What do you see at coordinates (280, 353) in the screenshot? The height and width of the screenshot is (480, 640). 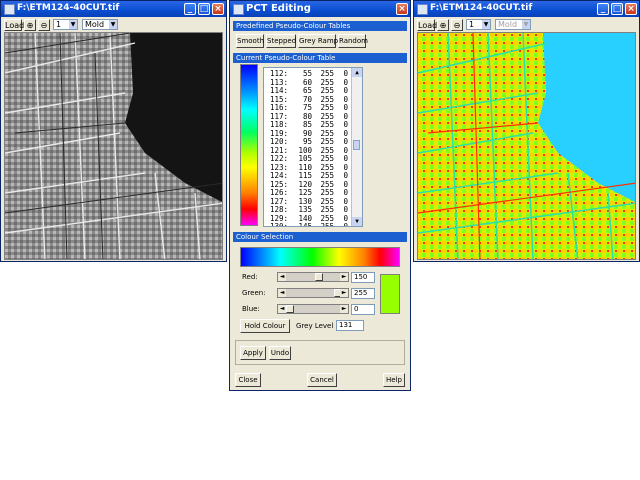 I see `undo-button: Undo` at bounding box center [280, 353].